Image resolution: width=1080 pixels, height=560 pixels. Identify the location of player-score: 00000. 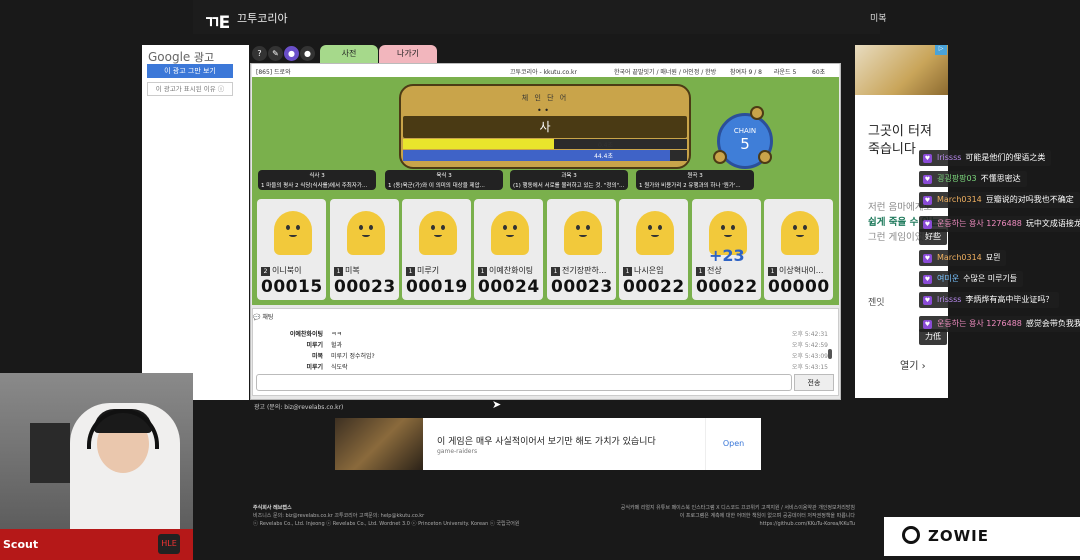
(799, 287).